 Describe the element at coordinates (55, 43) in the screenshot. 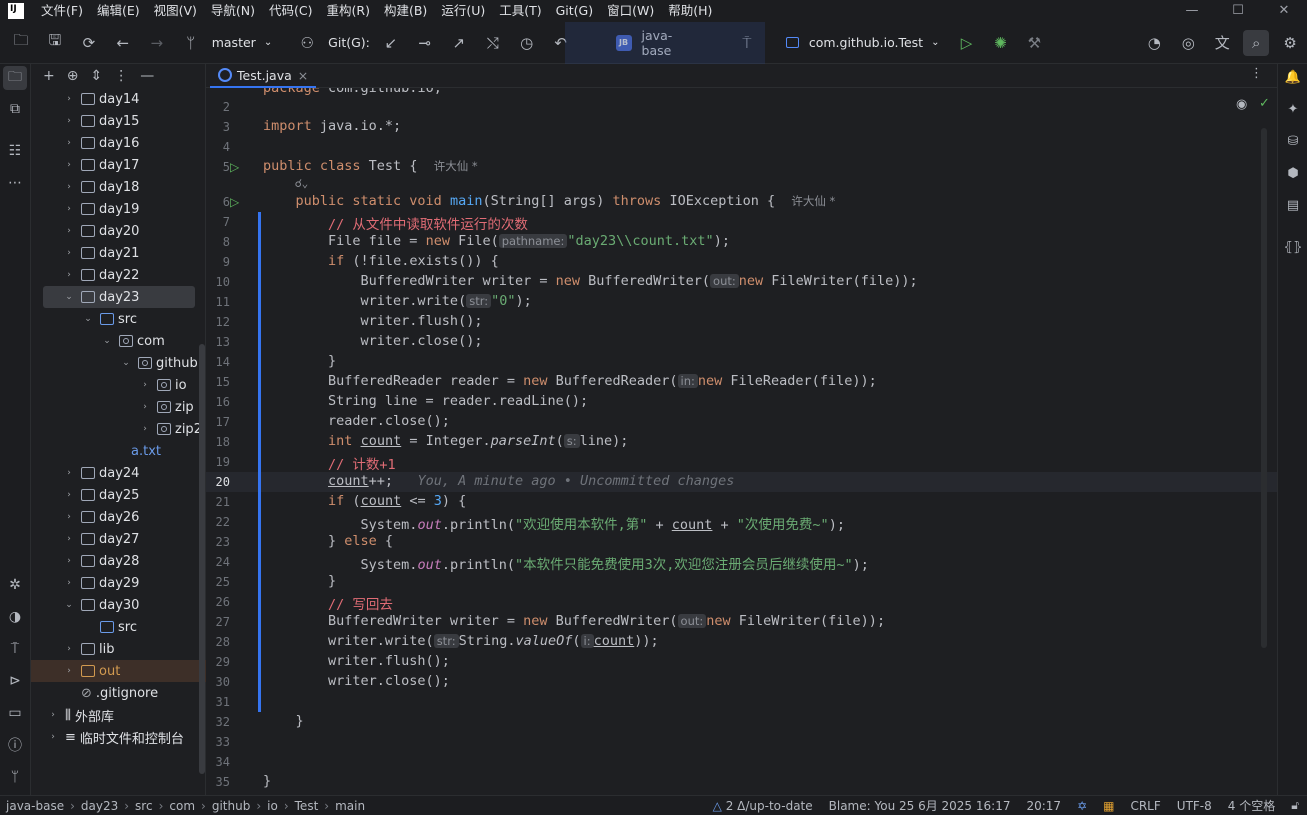

I see `save-icon: 🖫` at that location.